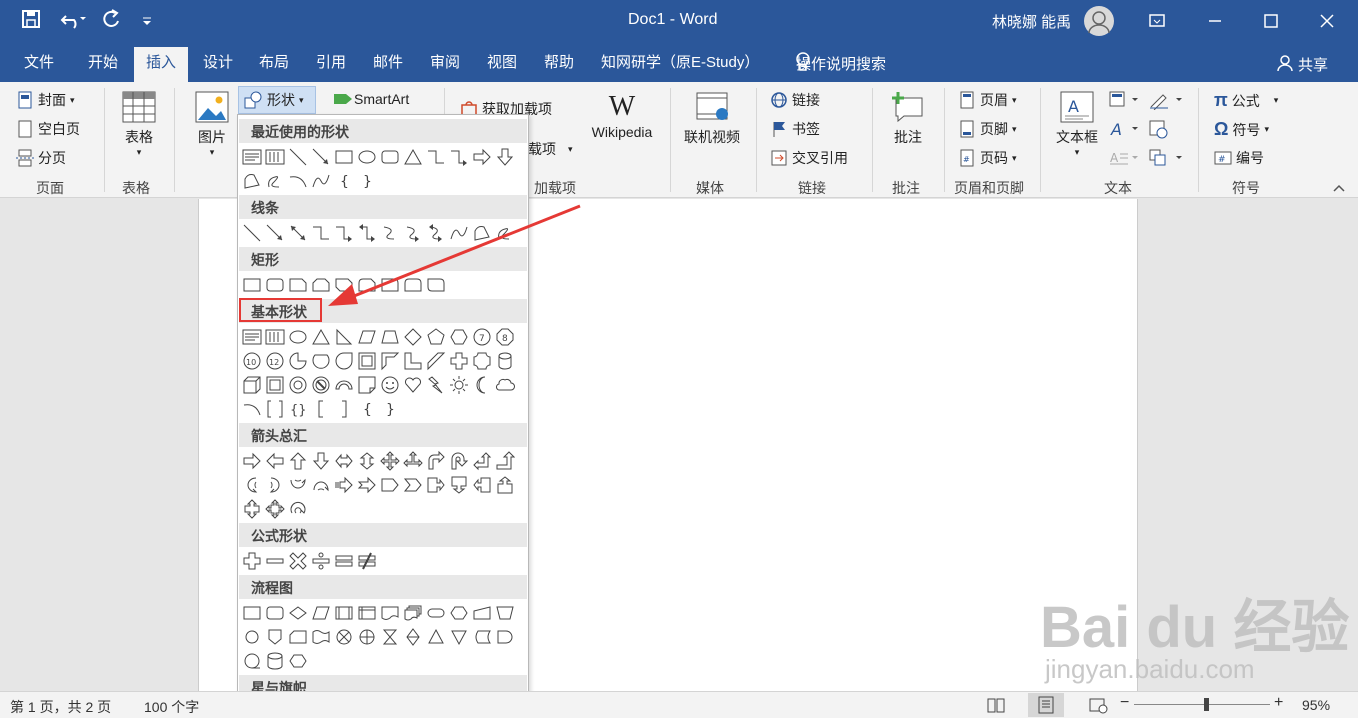 Image resolution: width=1358 pixels, height=718 pixels. What do you see at coordinates (390, 461) in the screenshot?
I see `quad-arrow-shape-icon` at bounding box center [390, 461].